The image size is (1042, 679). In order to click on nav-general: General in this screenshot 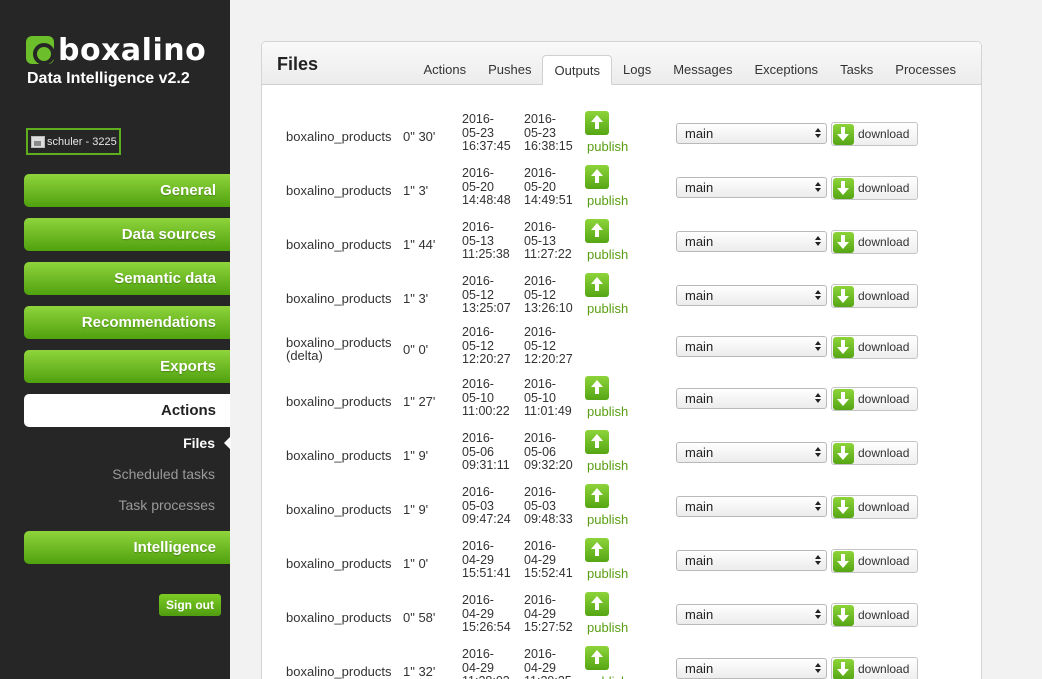, I will do `click(127, 190)`.